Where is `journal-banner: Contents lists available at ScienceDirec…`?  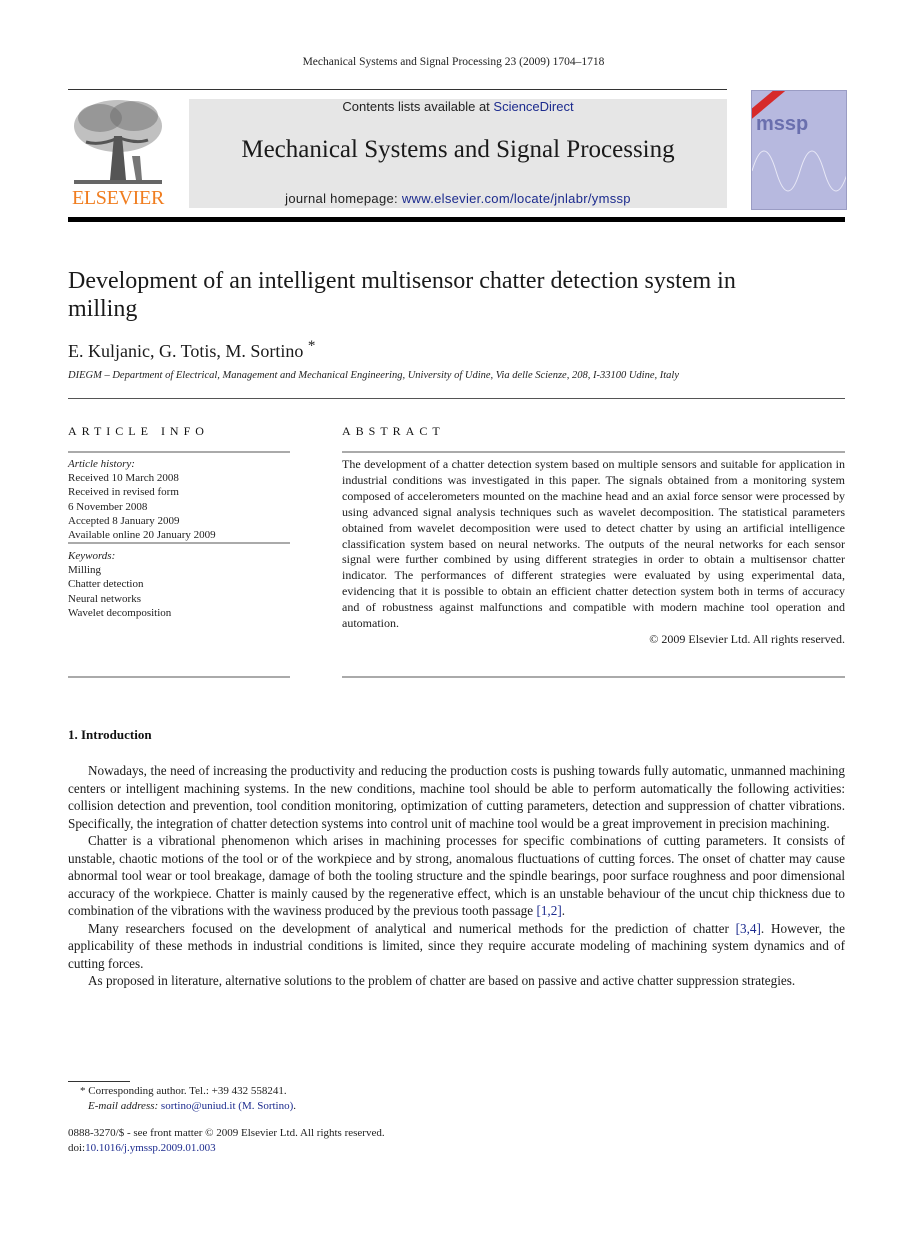 journal-banner: Contents lists available at ScienceDirec… is located at coordinates (458, 153).